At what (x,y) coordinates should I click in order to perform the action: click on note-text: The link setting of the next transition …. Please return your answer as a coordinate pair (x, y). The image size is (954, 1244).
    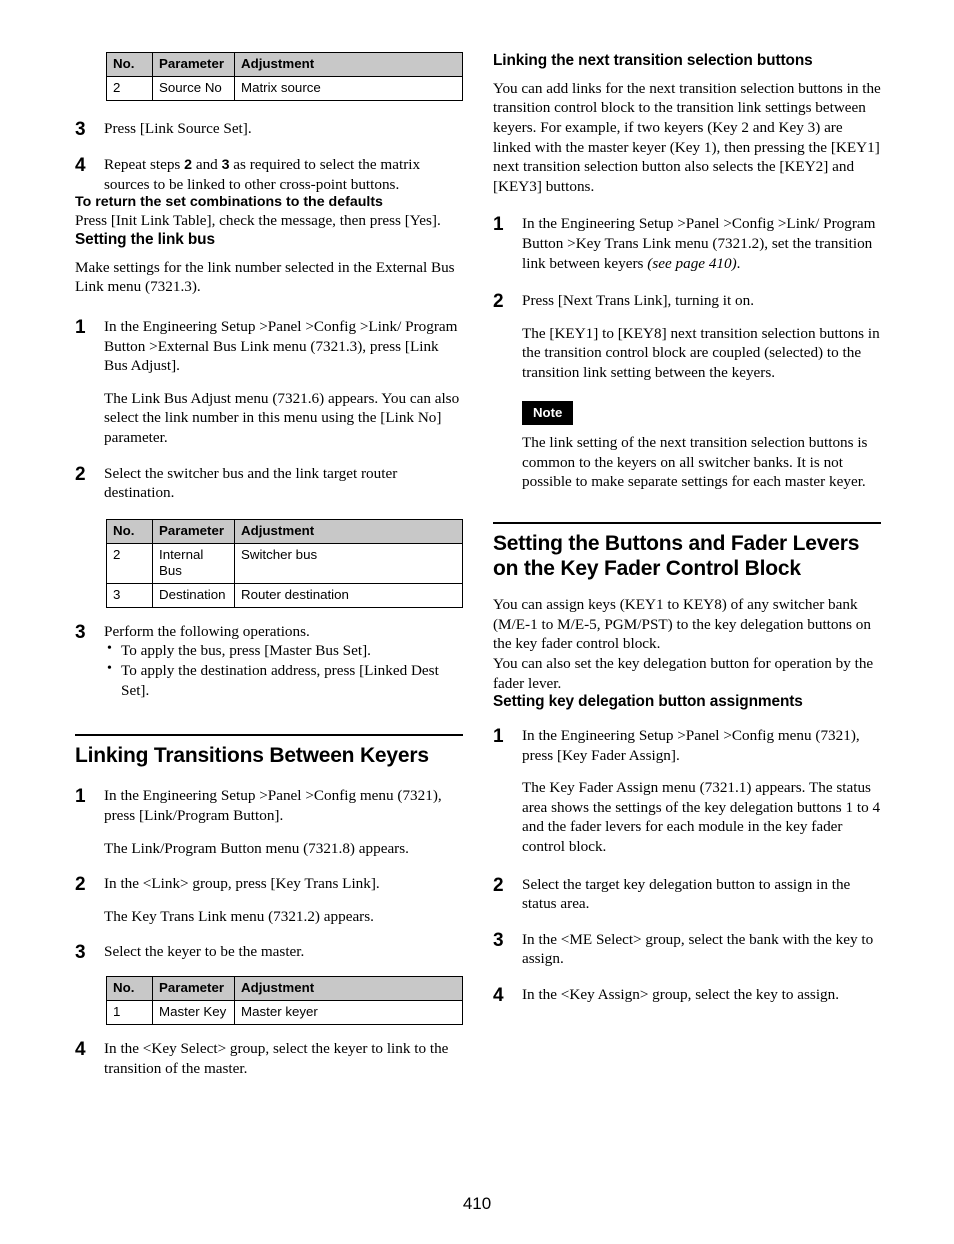
    Looking at the image, I should click on (695, 462).